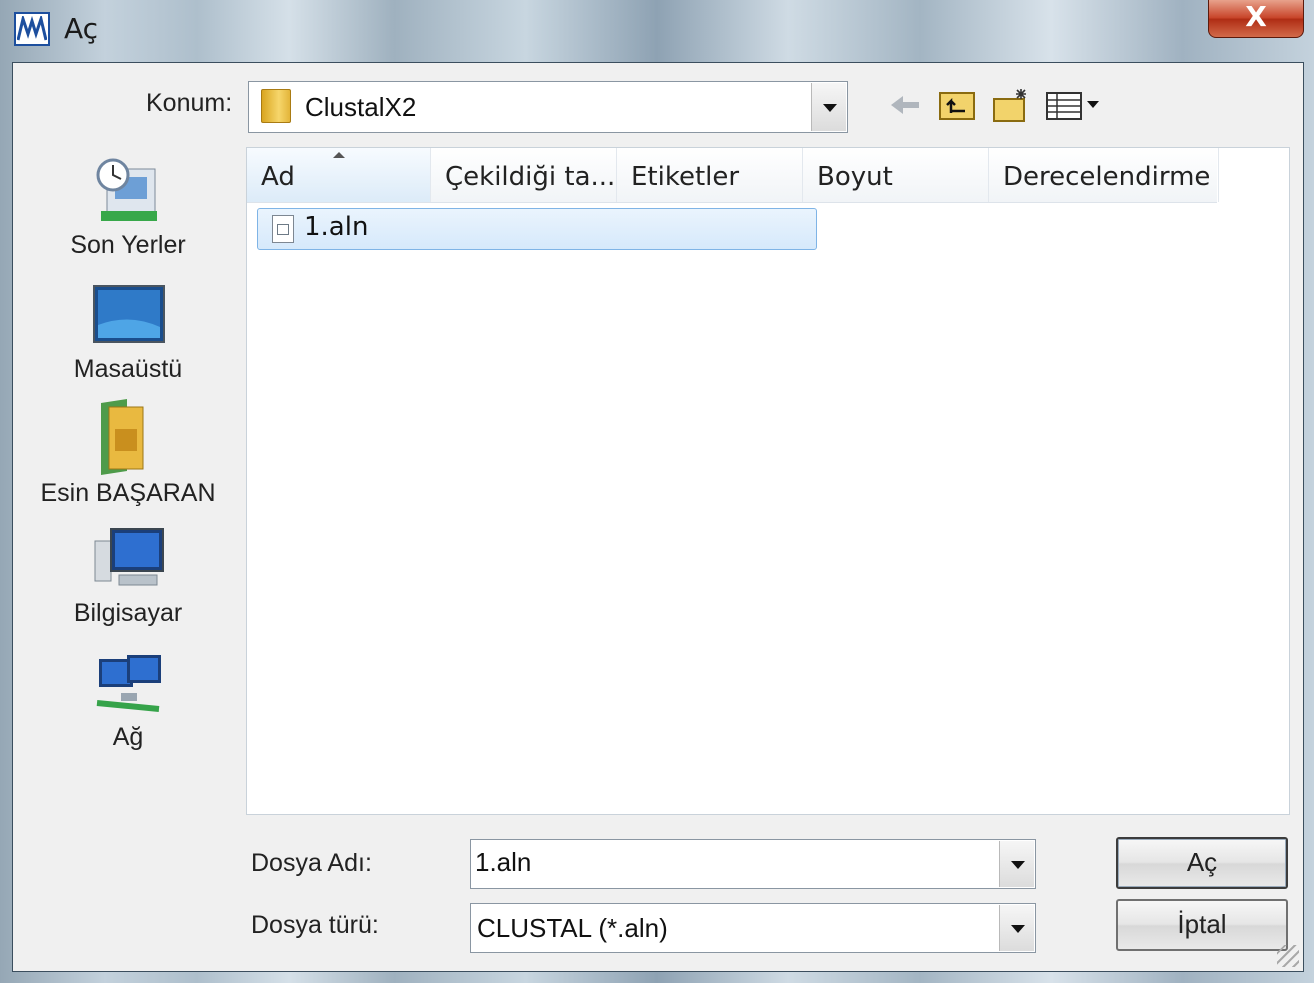  What do you see at coordinates (336, 227) in the screenshot?
I see `file-name: 1.aln` at bounding box center [336, 227].